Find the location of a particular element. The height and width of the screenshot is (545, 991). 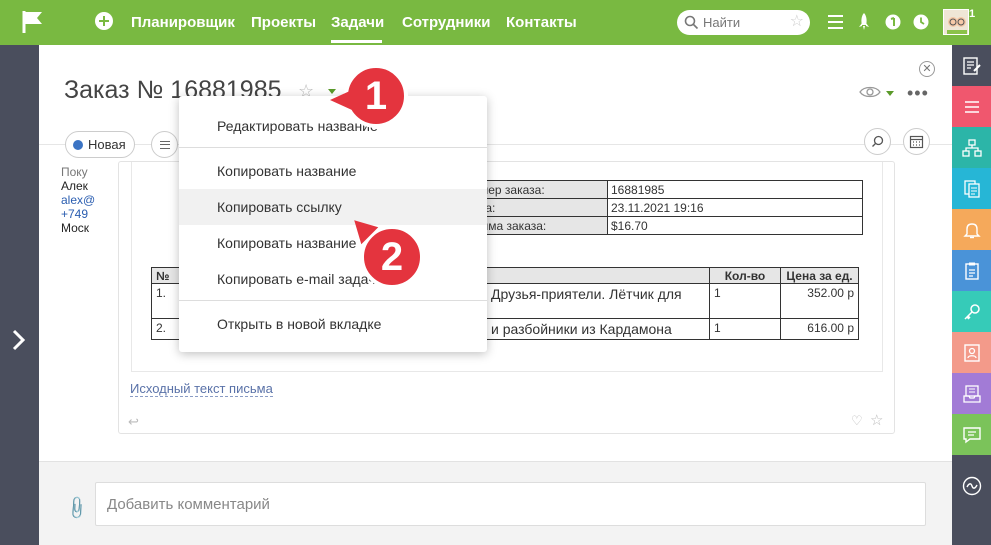

col-header-num: № is located at coordinates (167, 275).